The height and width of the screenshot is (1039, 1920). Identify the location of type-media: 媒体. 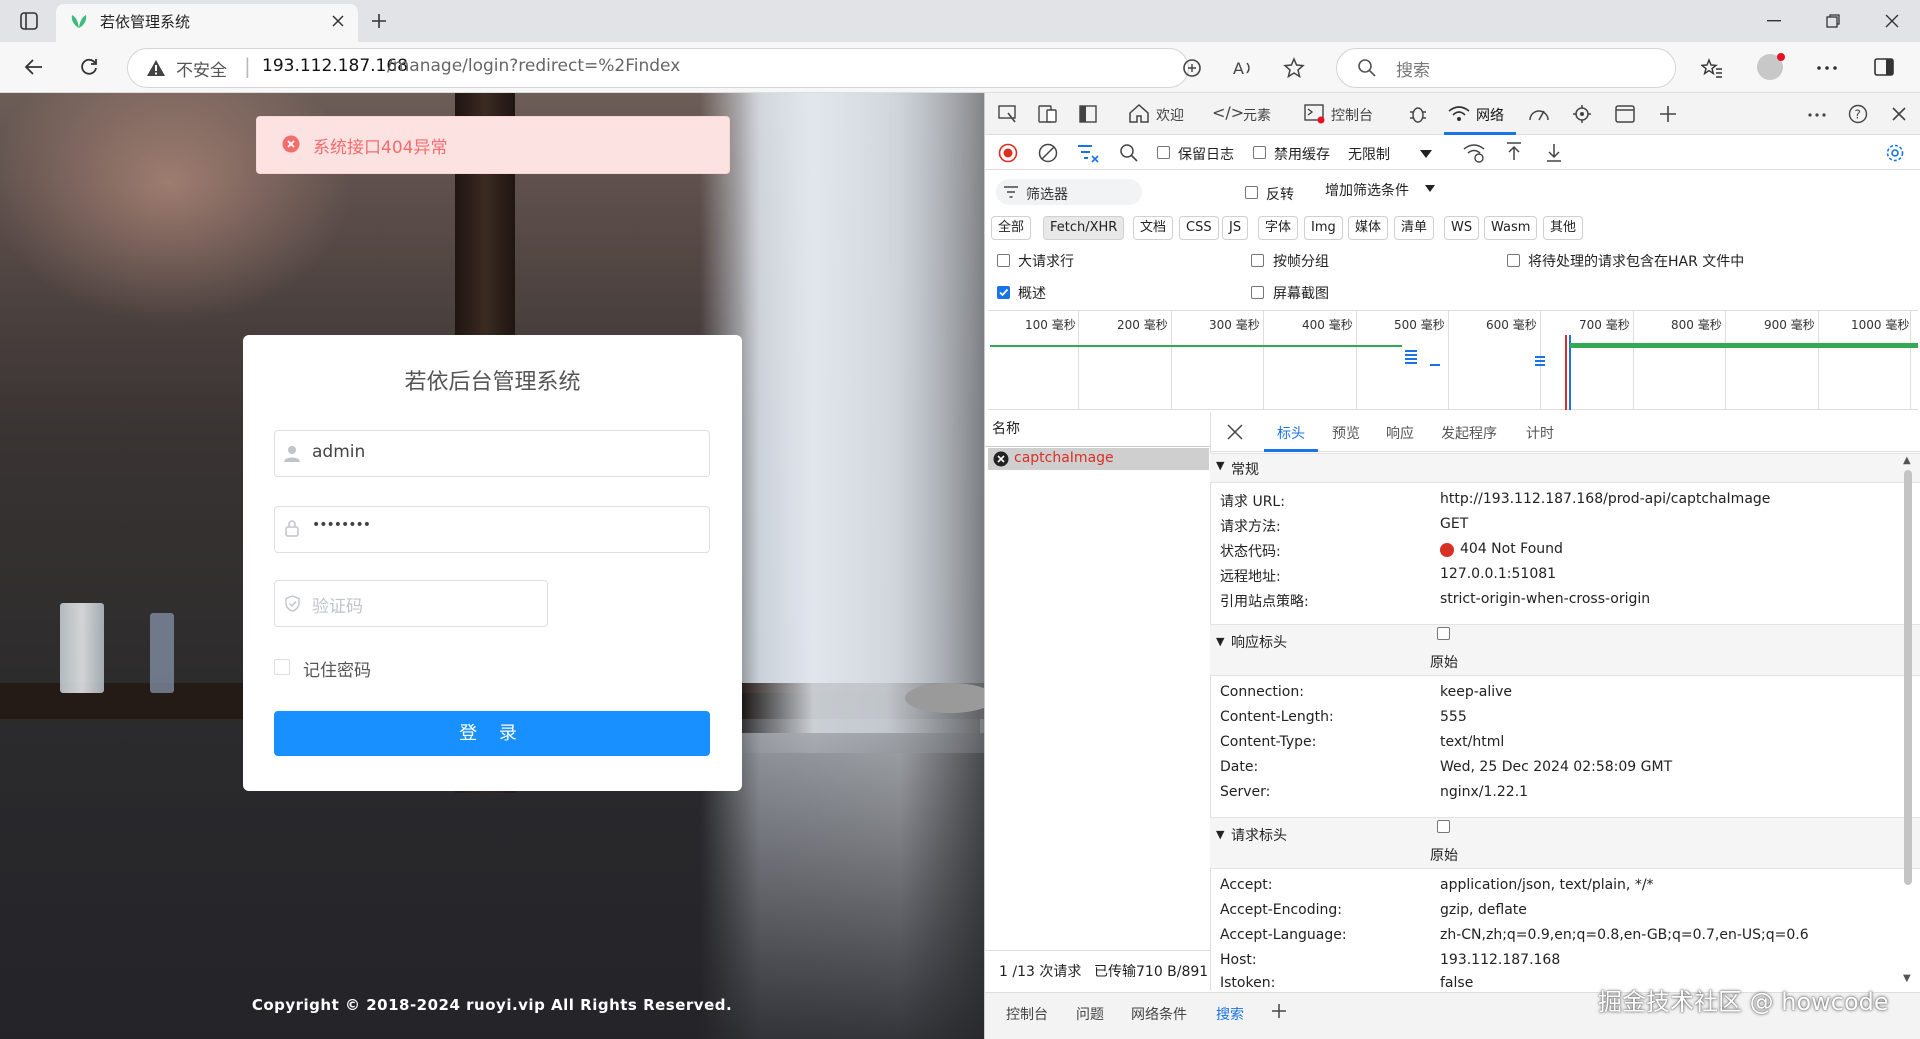
(1368, 228).